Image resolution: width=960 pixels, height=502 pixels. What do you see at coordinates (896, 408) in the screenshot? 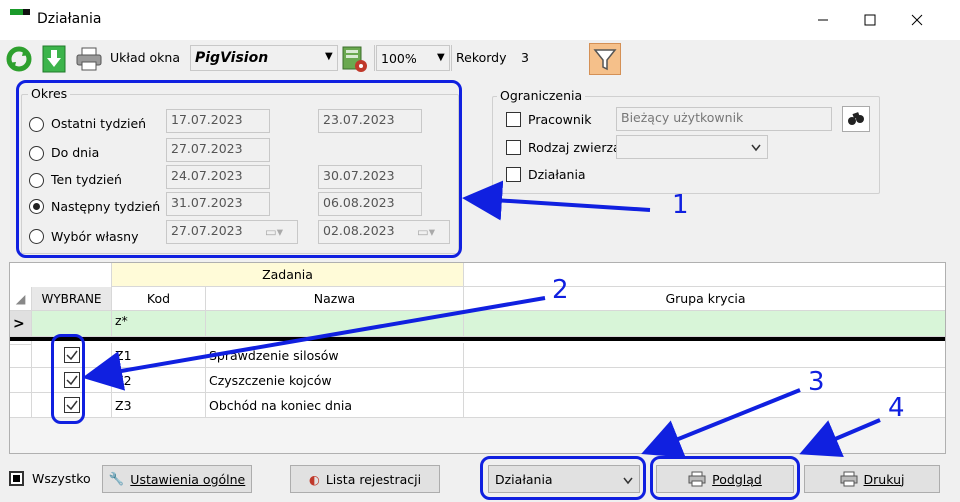
I see `annotation-4: 4` at bounding box center [896, 408].